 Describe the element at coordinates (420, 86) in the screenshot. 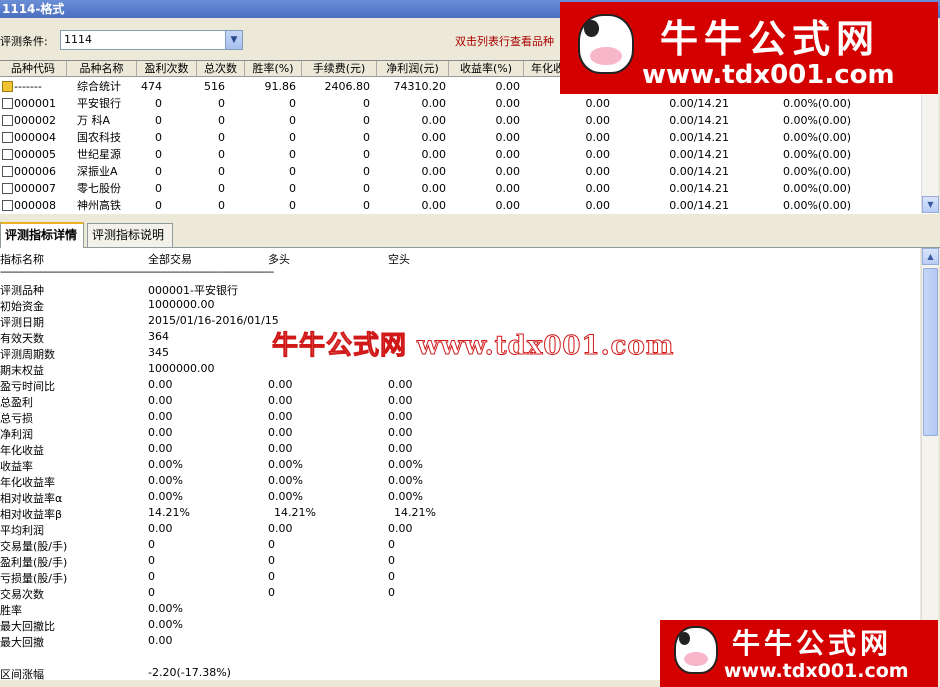

I see `cell-profit: 74310.20` at that location.